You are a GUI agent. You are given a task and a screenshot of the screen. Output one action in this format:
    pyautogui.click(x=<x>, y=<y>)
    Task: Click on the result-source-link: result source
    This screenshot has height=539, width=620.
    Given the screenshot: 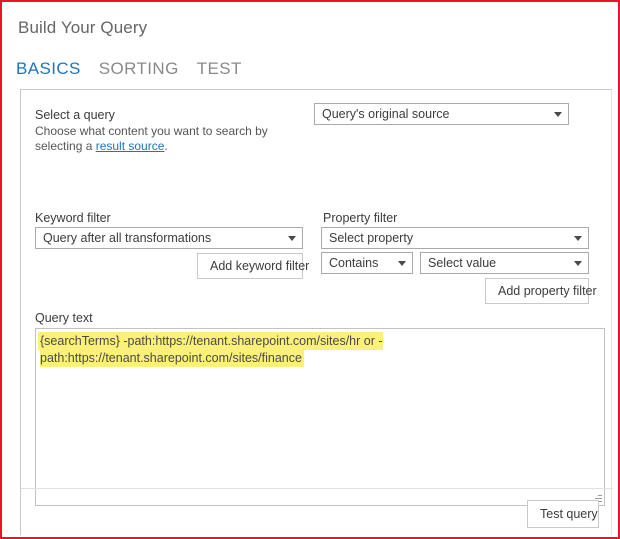 What is the action you would take?
    pyautogui.click(x=130, y=146)
    